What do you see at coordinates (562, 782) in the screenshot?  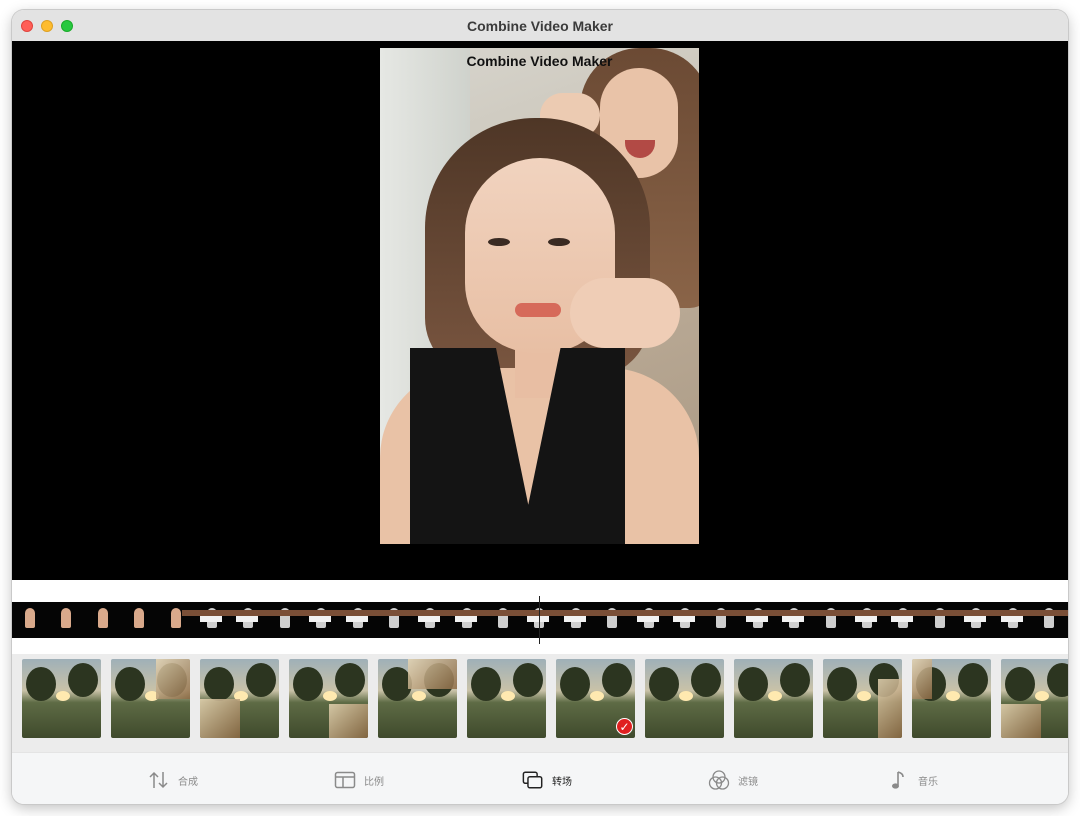 I see `tab-transition-label: 转场` at bounding box center [562, 782].